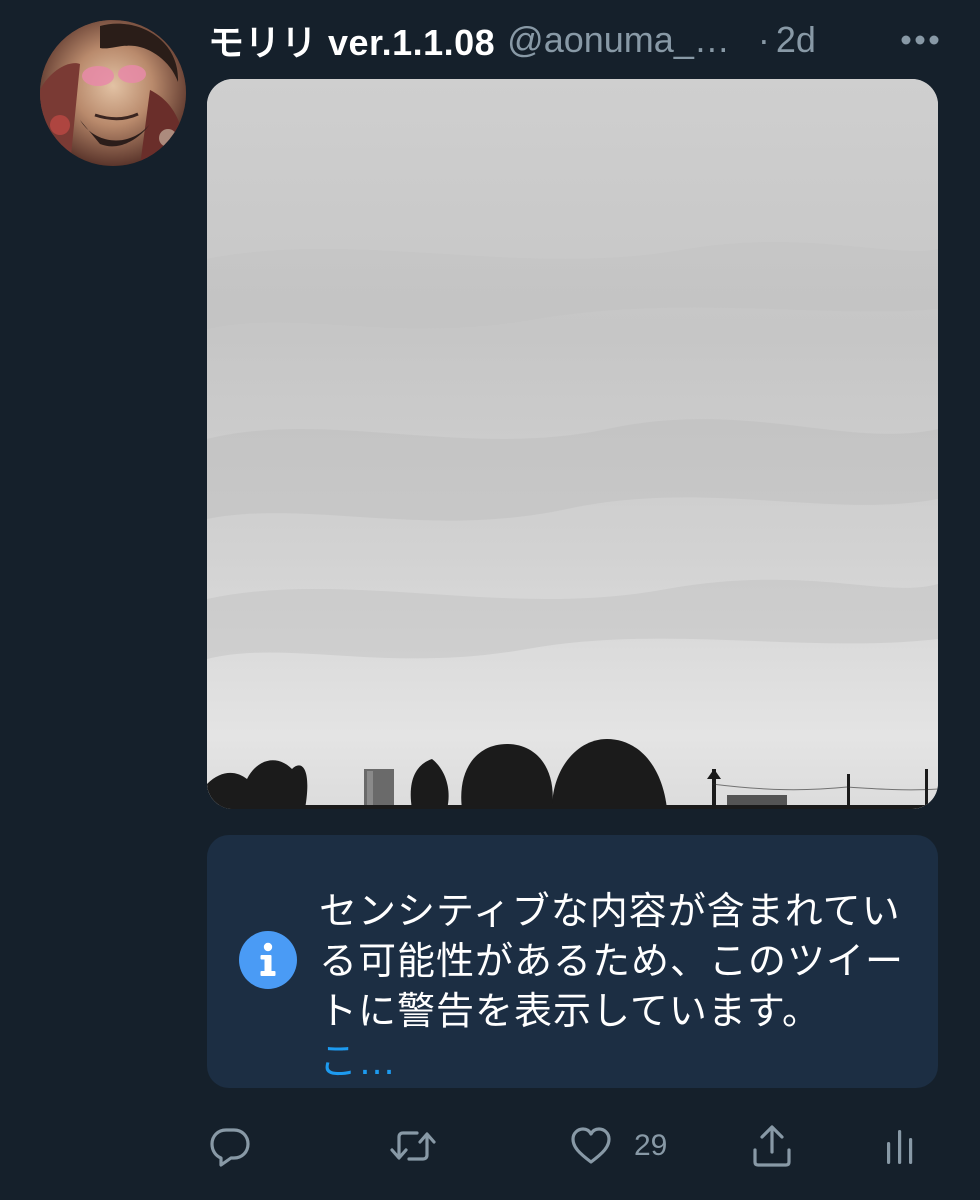 This screenshot has width=980, height=1200. I want to click on analytics-icon, so click(900, 1147).